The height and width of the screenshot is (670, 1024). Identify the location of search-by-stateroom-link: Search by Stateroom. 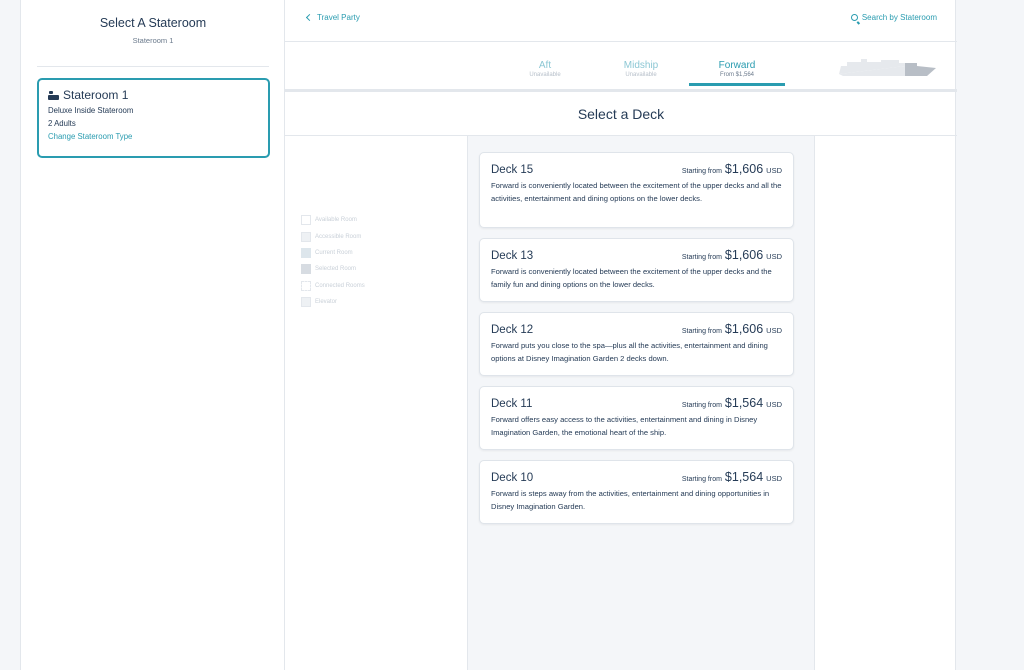
(893, 17).